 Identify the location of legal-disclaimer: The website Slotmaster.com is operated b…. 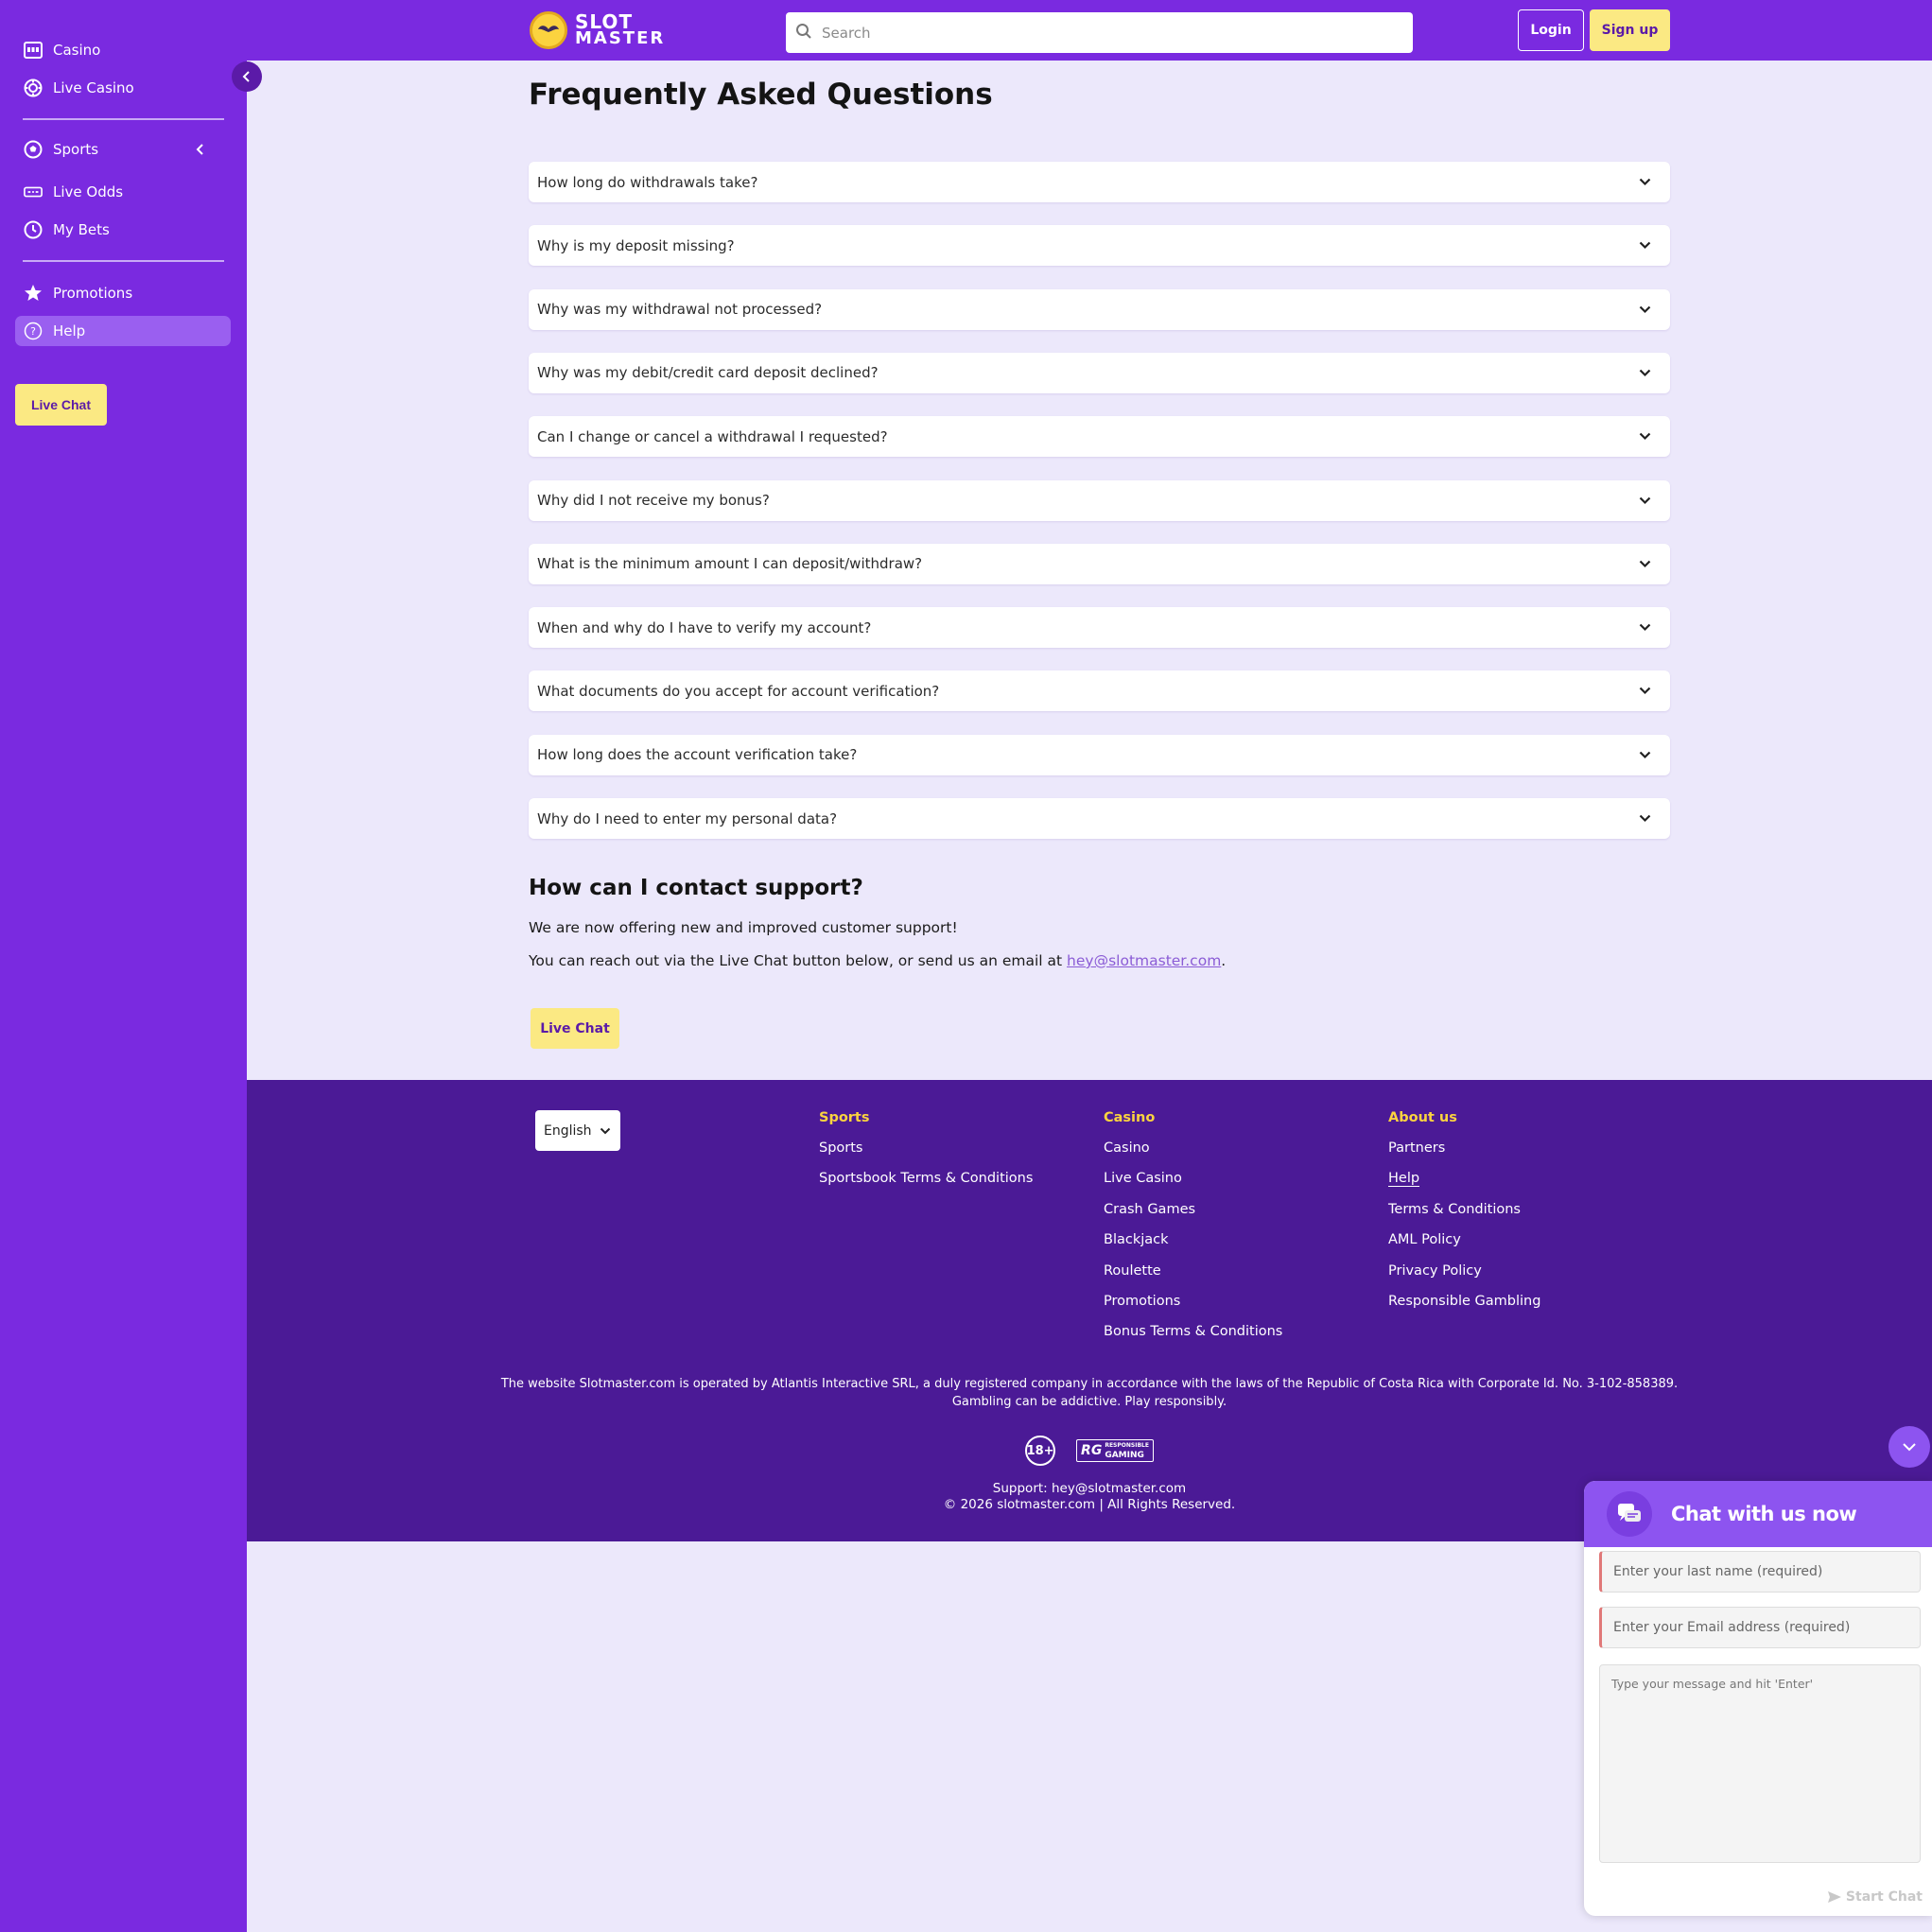
(1089, 1393).